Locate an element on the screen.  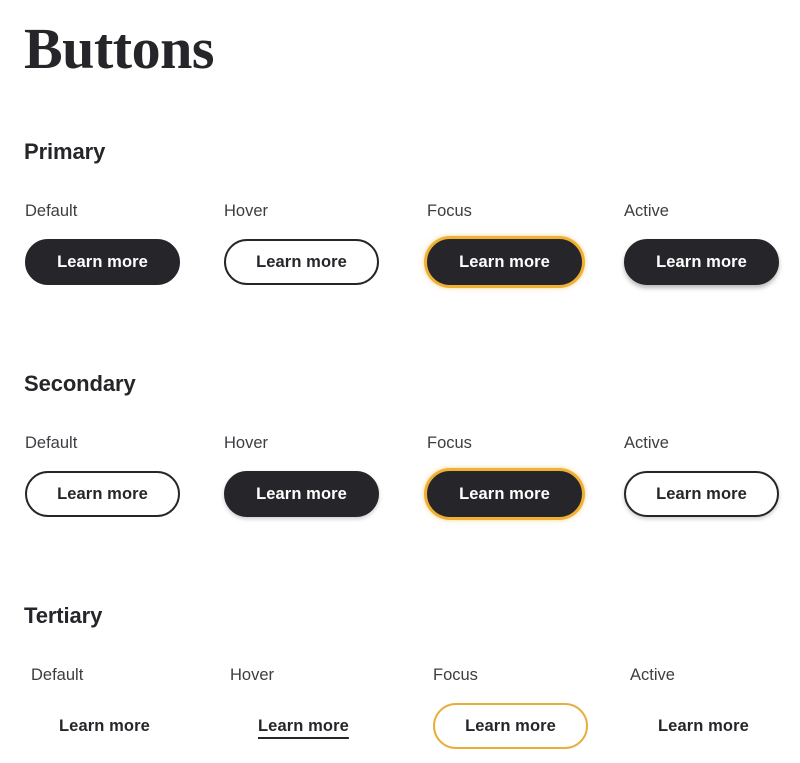
tertiary-focus-learn-more-button: Learn more is located at coordinates (510, 726).